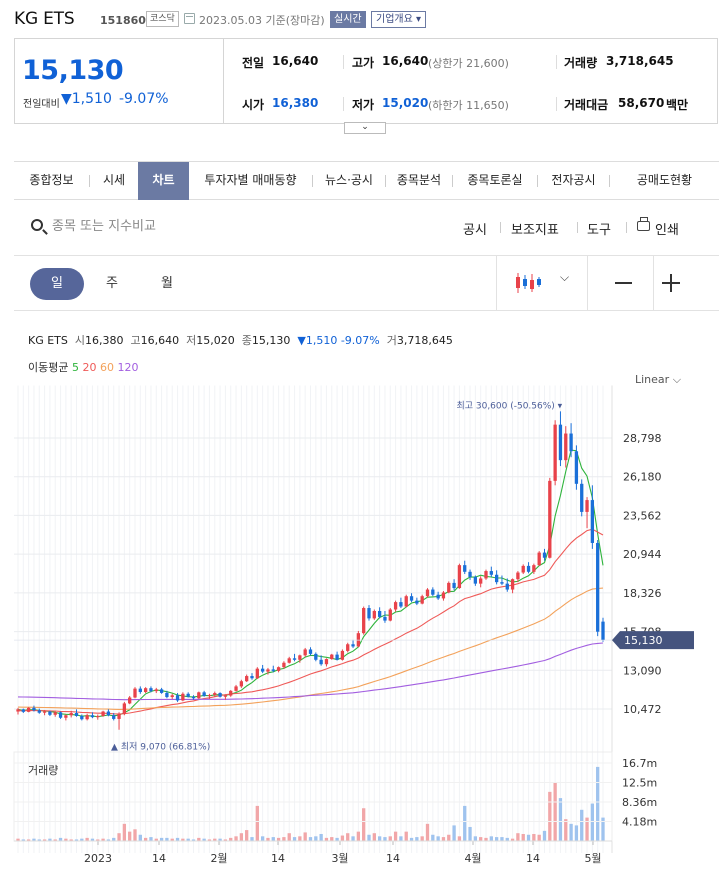 The image size is (719, 878). Describe the element at coordinates (338, 340) in the screenshot. I see `info-change: ▼1,510 -9.07%` at that location.